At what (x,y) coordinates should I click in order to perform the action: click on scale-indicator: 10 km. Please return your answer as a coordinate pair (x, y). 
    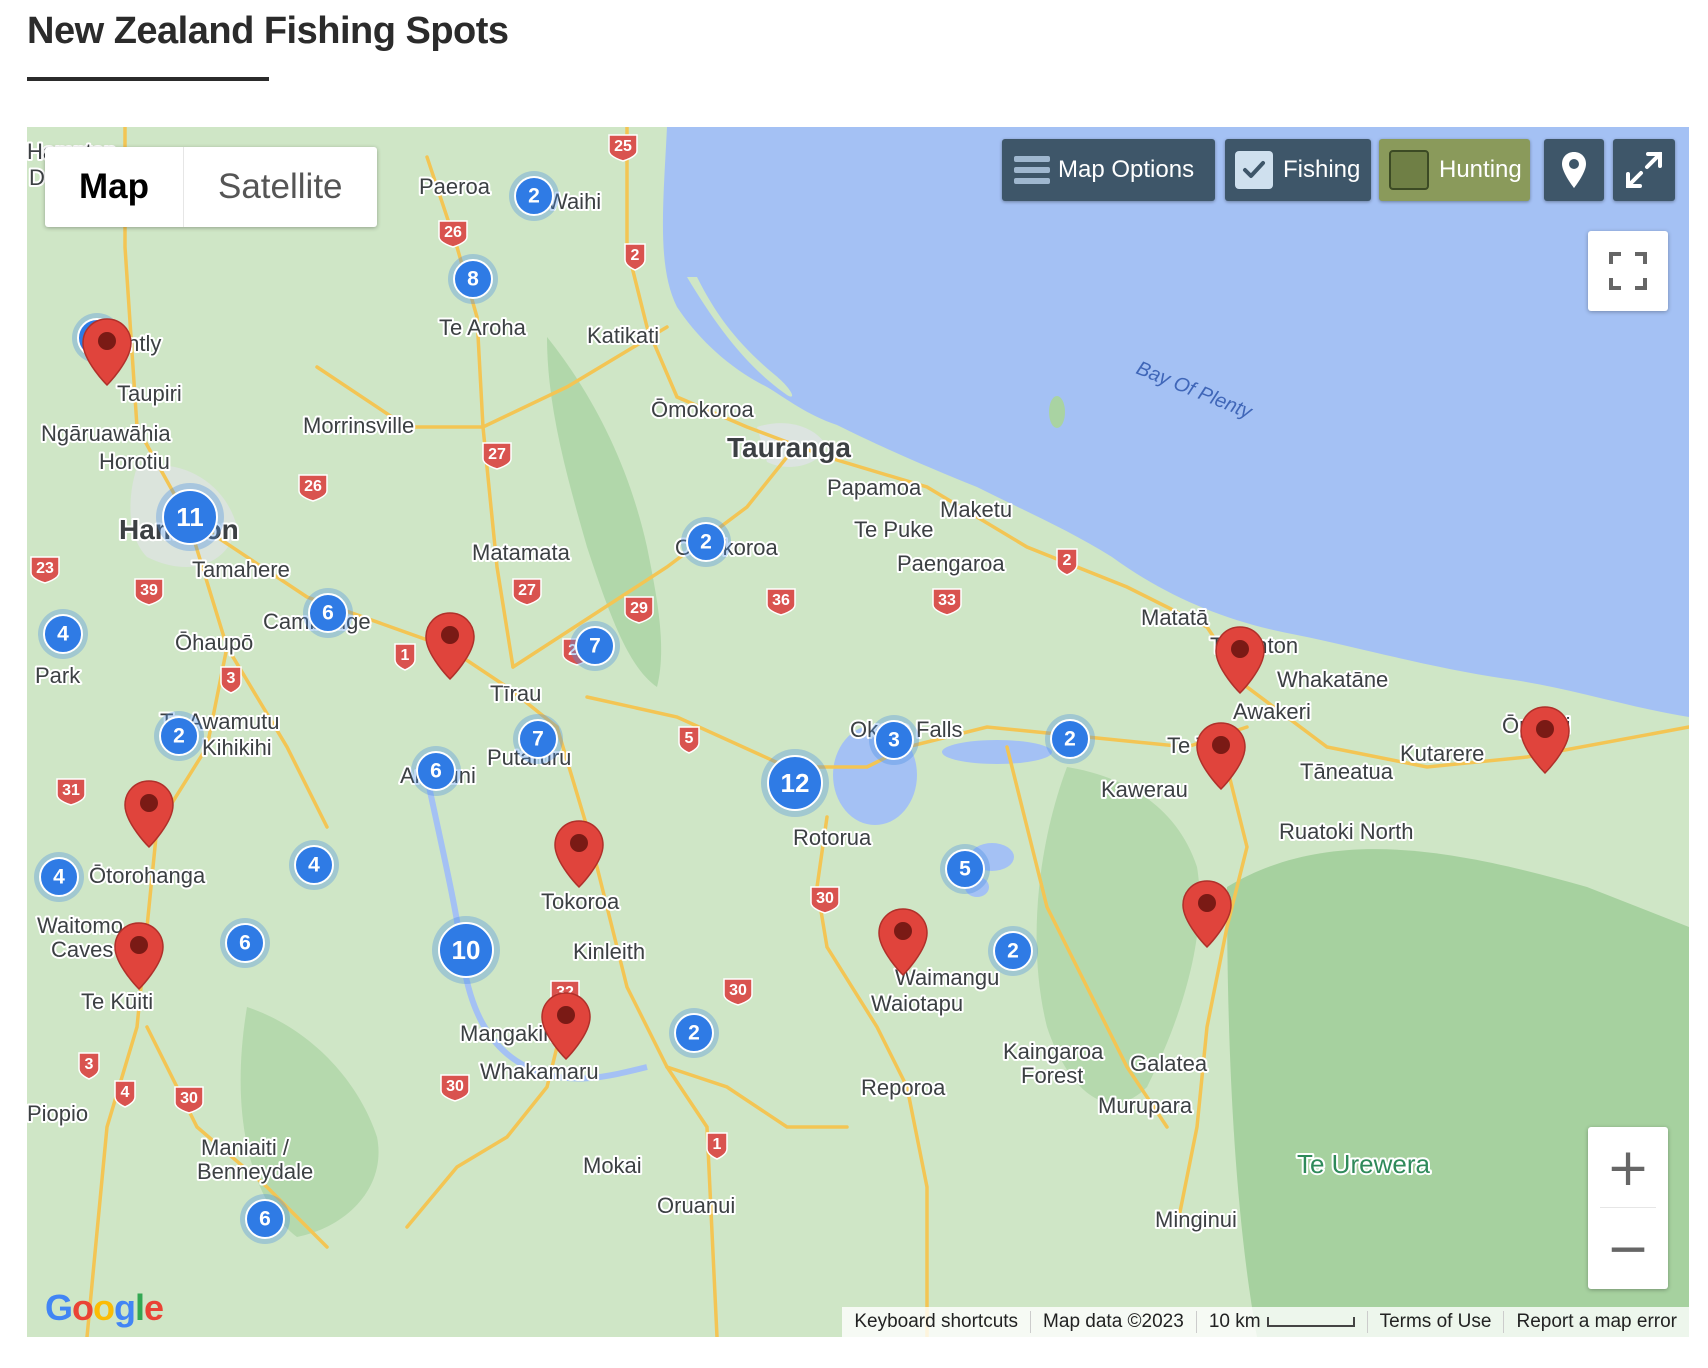
    Looking at the image, I should click on (1281, 1322).